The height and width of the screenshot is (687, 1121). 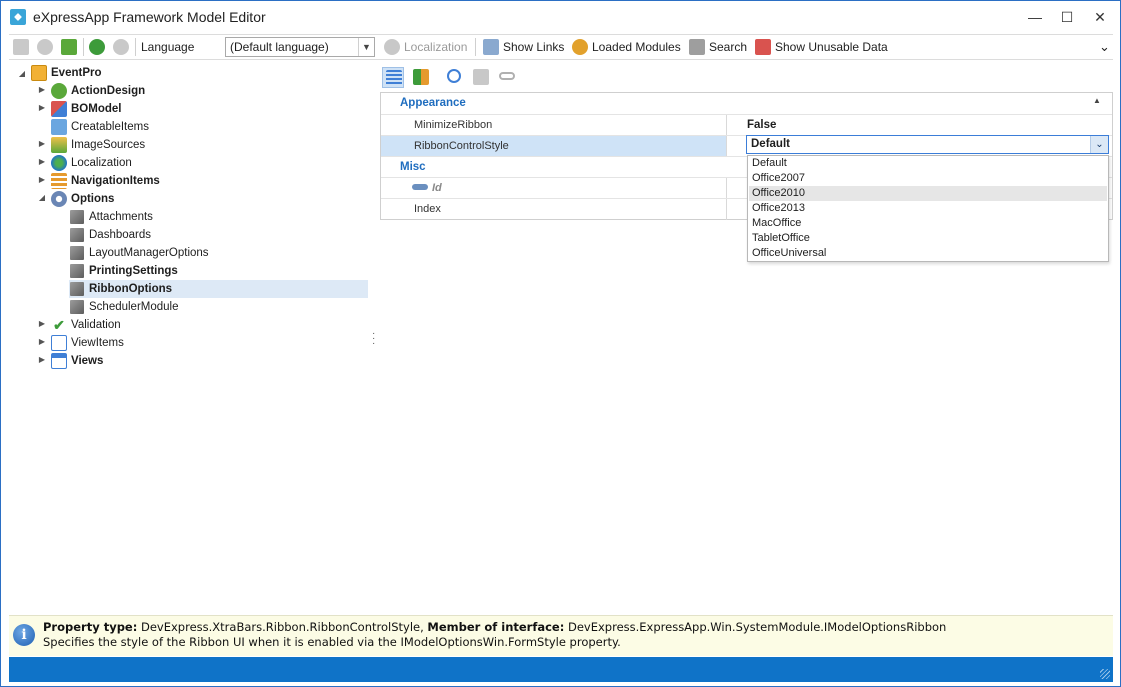 What do you see at coordinates (124, 307) in the screenshot?
I see `tree-node-schedulermodule: SchedulerModule` at bounding box center [124, 307].